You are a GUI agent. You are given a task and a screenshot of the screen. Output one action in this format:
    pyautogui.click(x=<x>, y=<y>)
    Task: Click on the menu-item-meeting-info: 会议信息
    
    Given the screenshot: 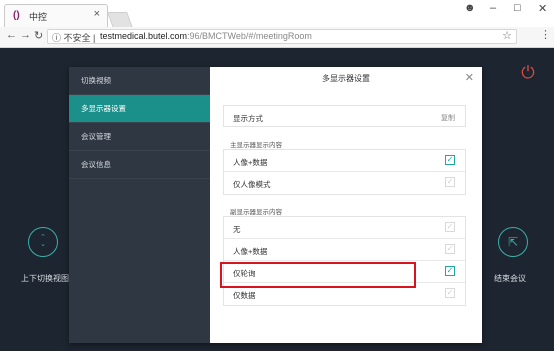 What is the action you would take?
    pyautogui.click(x=139, y=165)
    